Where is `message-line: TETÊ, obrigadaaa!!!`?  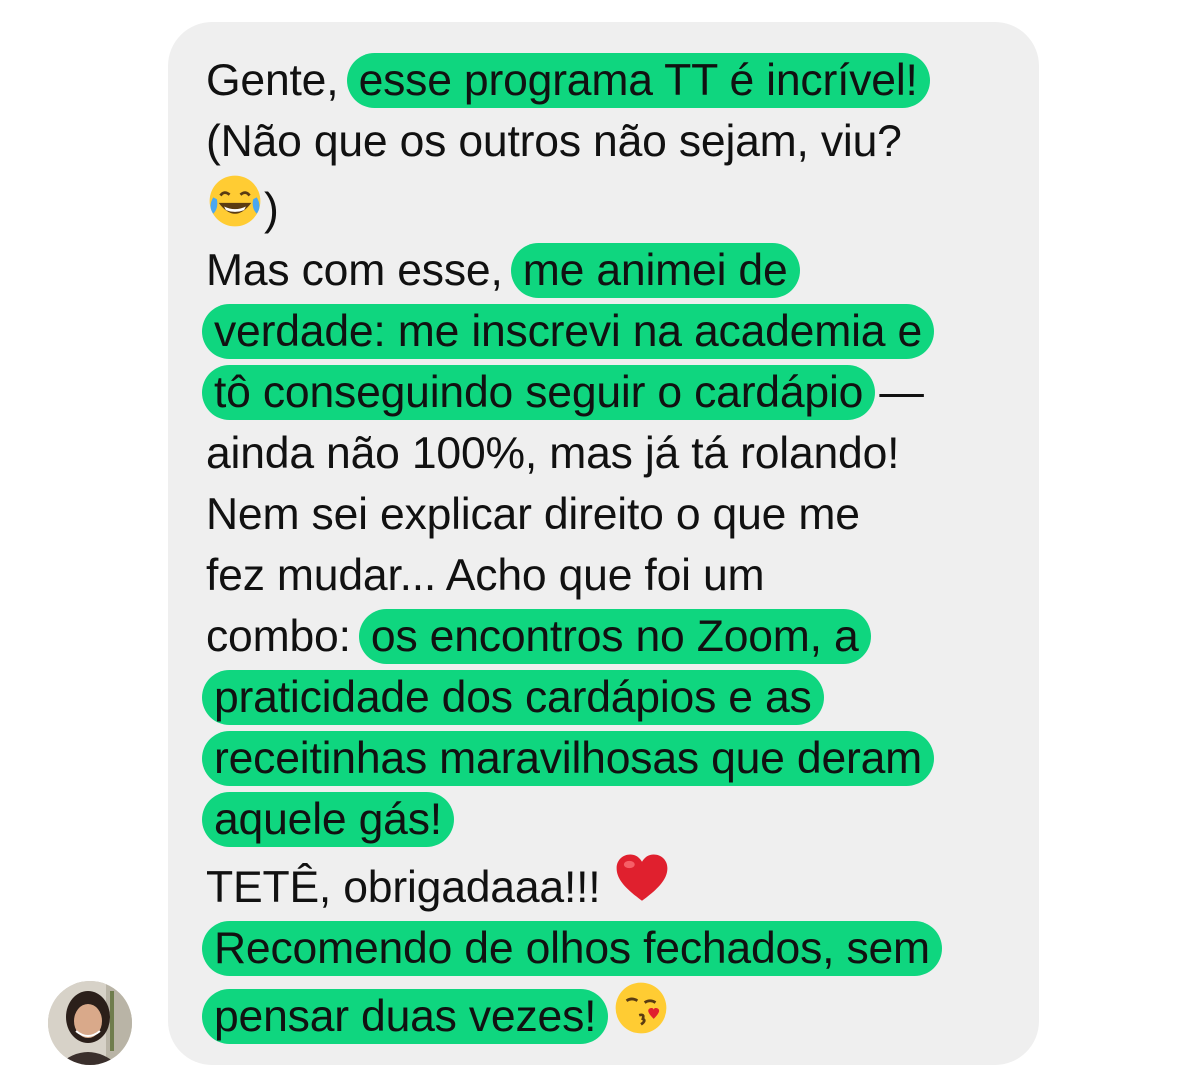
message-line: TETÊ, obrigadaaa!!! is located at coordinates (616, 884).